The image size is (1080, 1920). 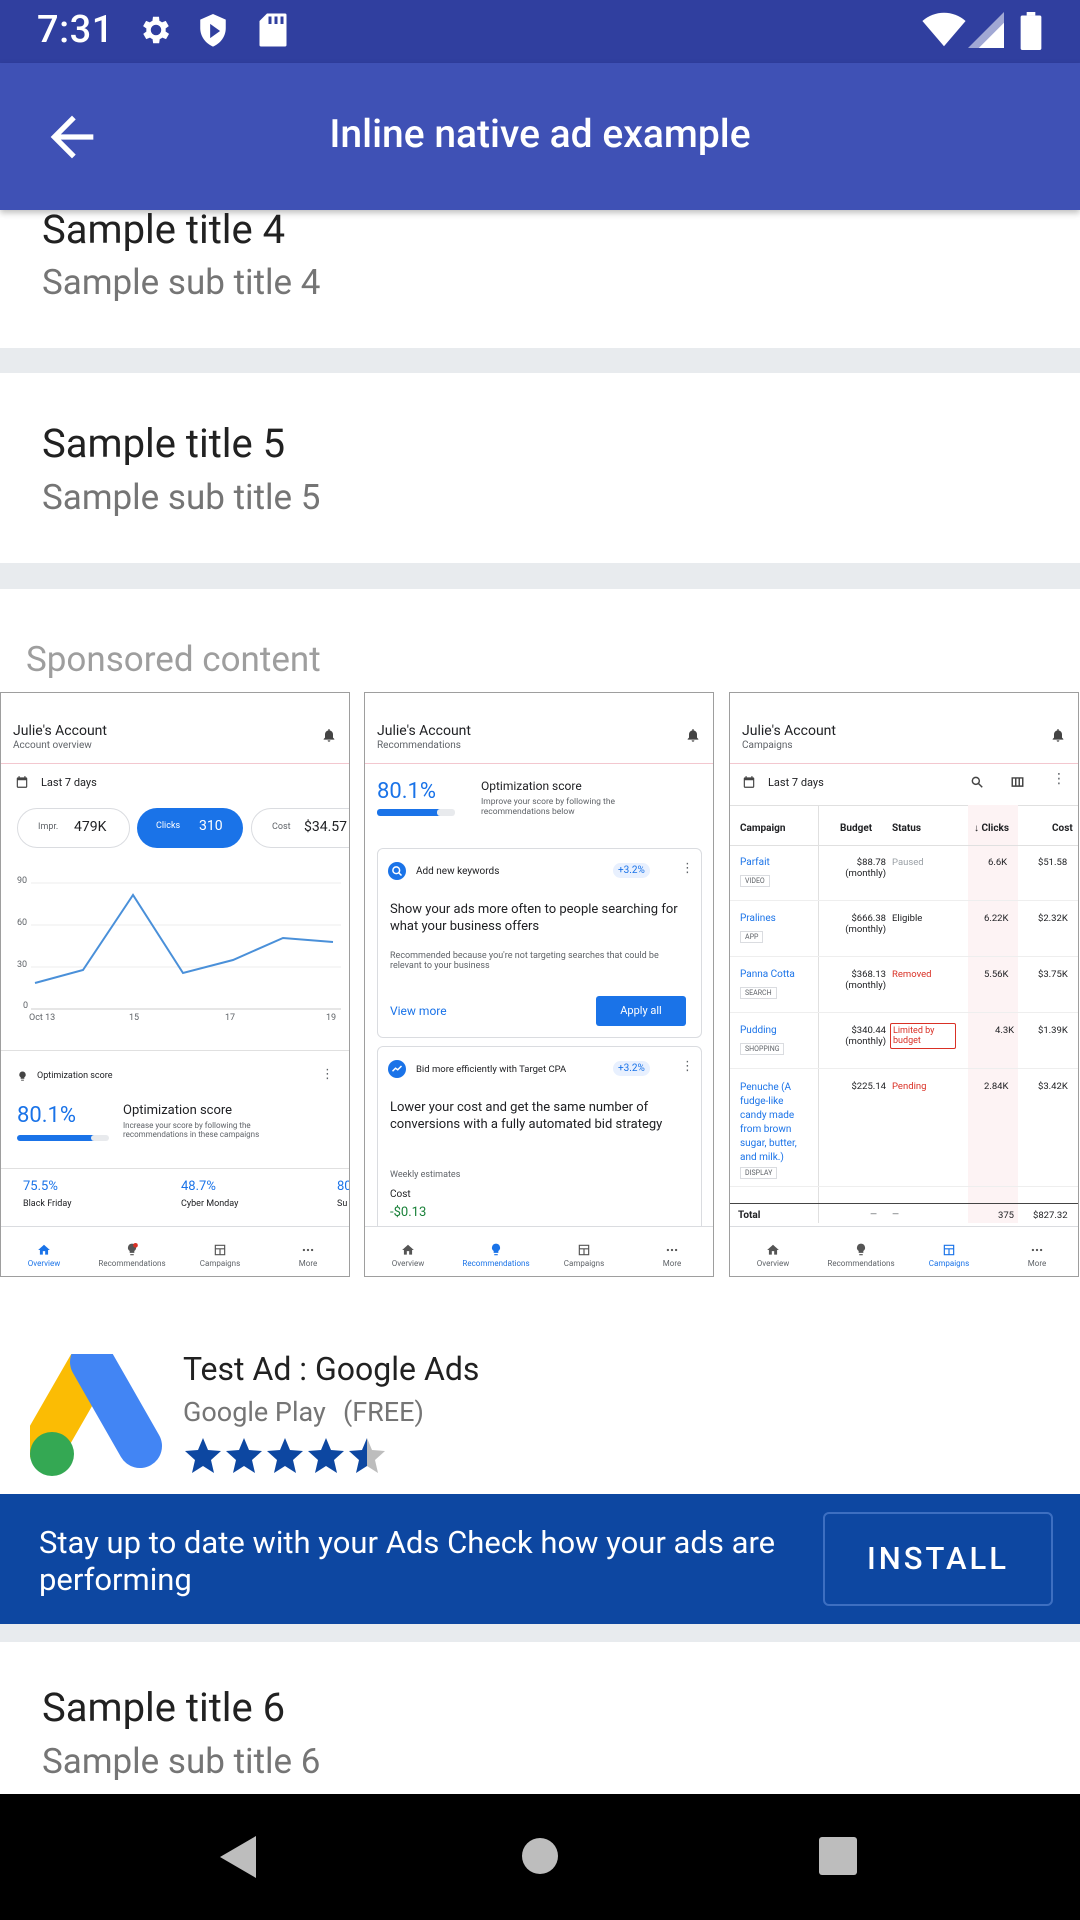 I want to click on battery-icon, so click(x=1031, y=31).